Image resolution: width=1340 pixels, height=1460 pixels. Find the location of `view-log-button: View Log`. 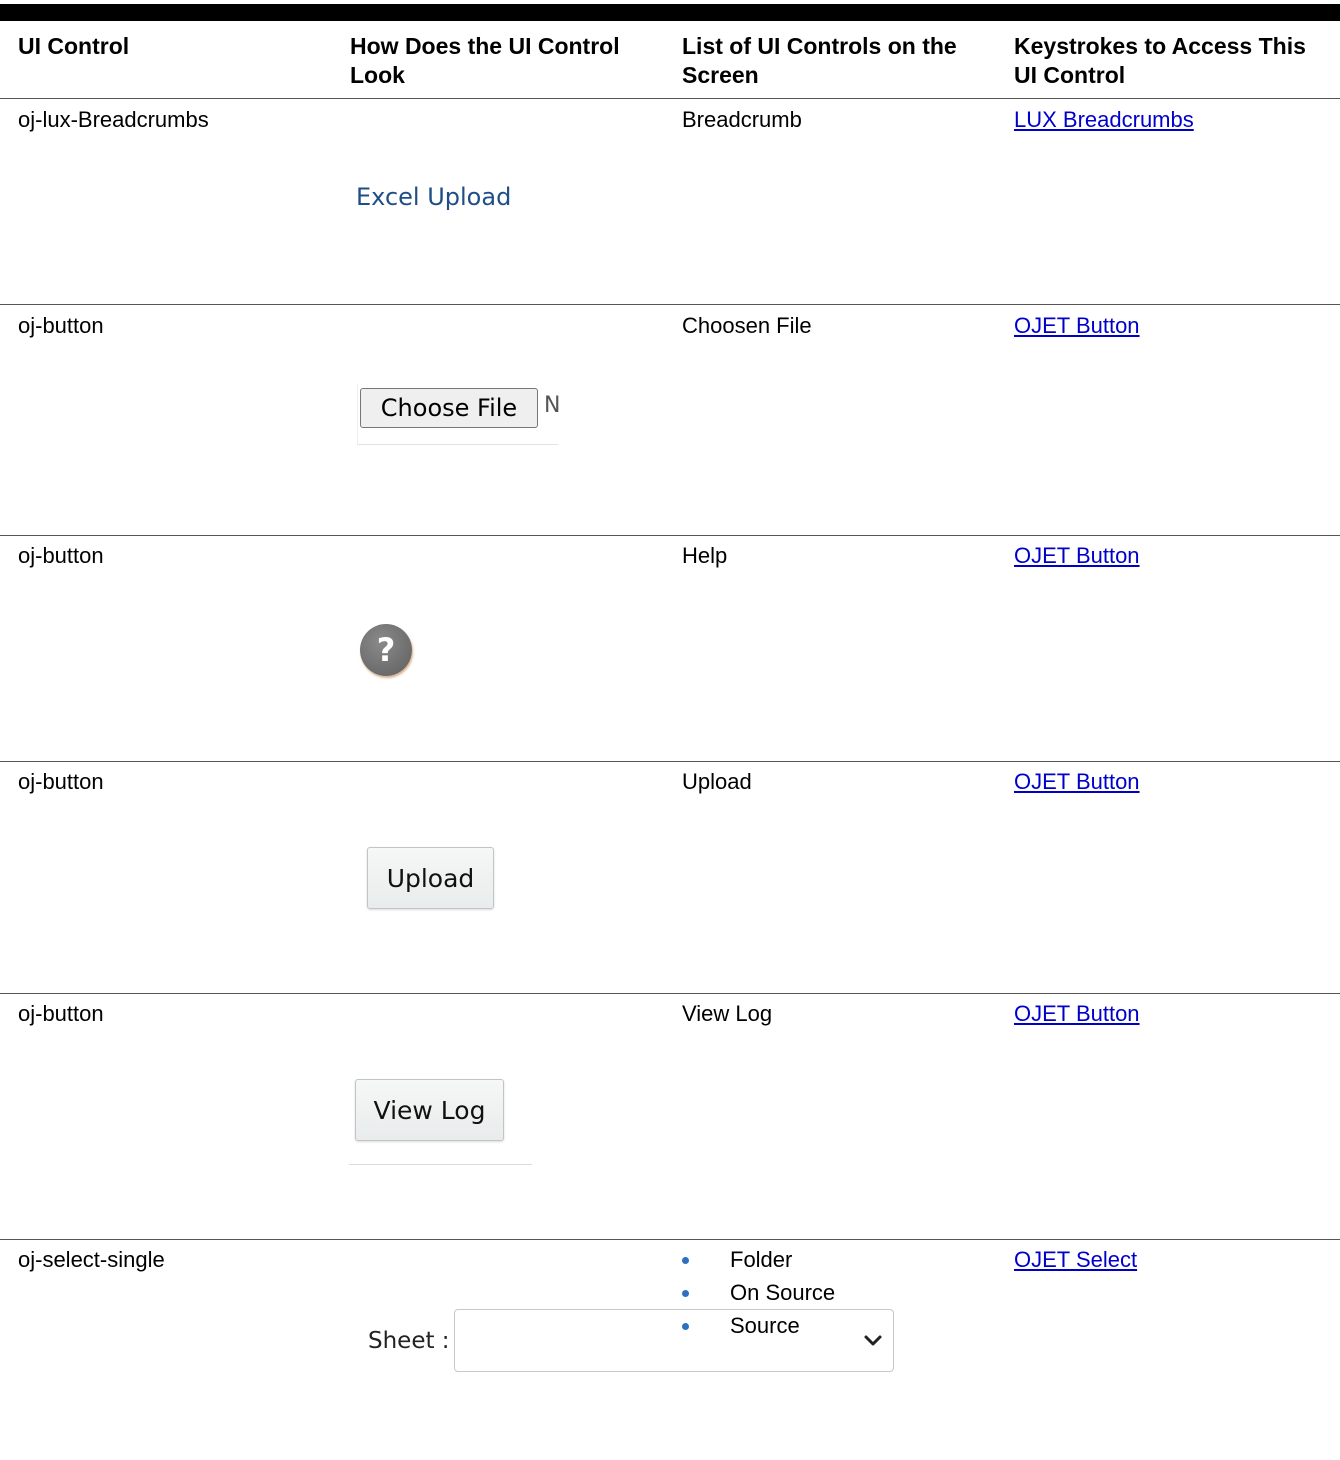

view-log-button: View Log is located at coordinates (429, 1110).